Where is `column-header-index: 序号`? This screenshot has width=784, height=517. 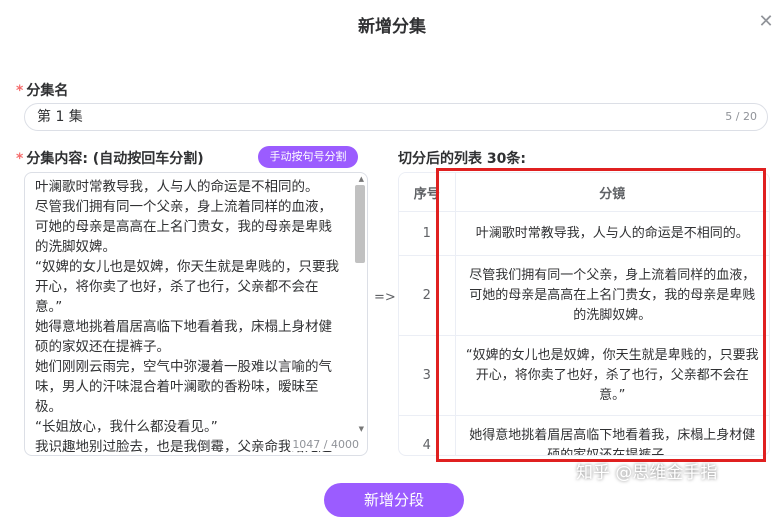
column-header-index: 序号 is located at coordinates (427, 192).